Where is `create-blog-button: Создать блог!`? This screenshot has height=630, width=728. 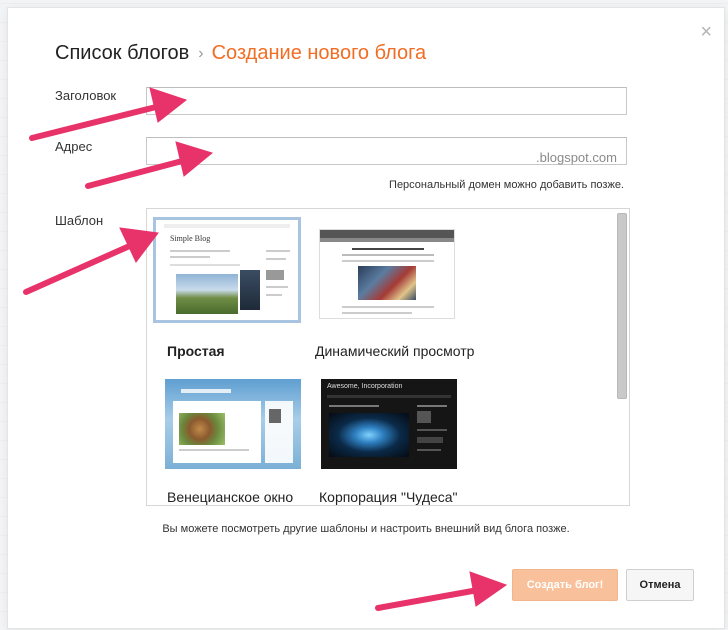
create-blog-button: Создать блог! is located at coordinates (565, 585).